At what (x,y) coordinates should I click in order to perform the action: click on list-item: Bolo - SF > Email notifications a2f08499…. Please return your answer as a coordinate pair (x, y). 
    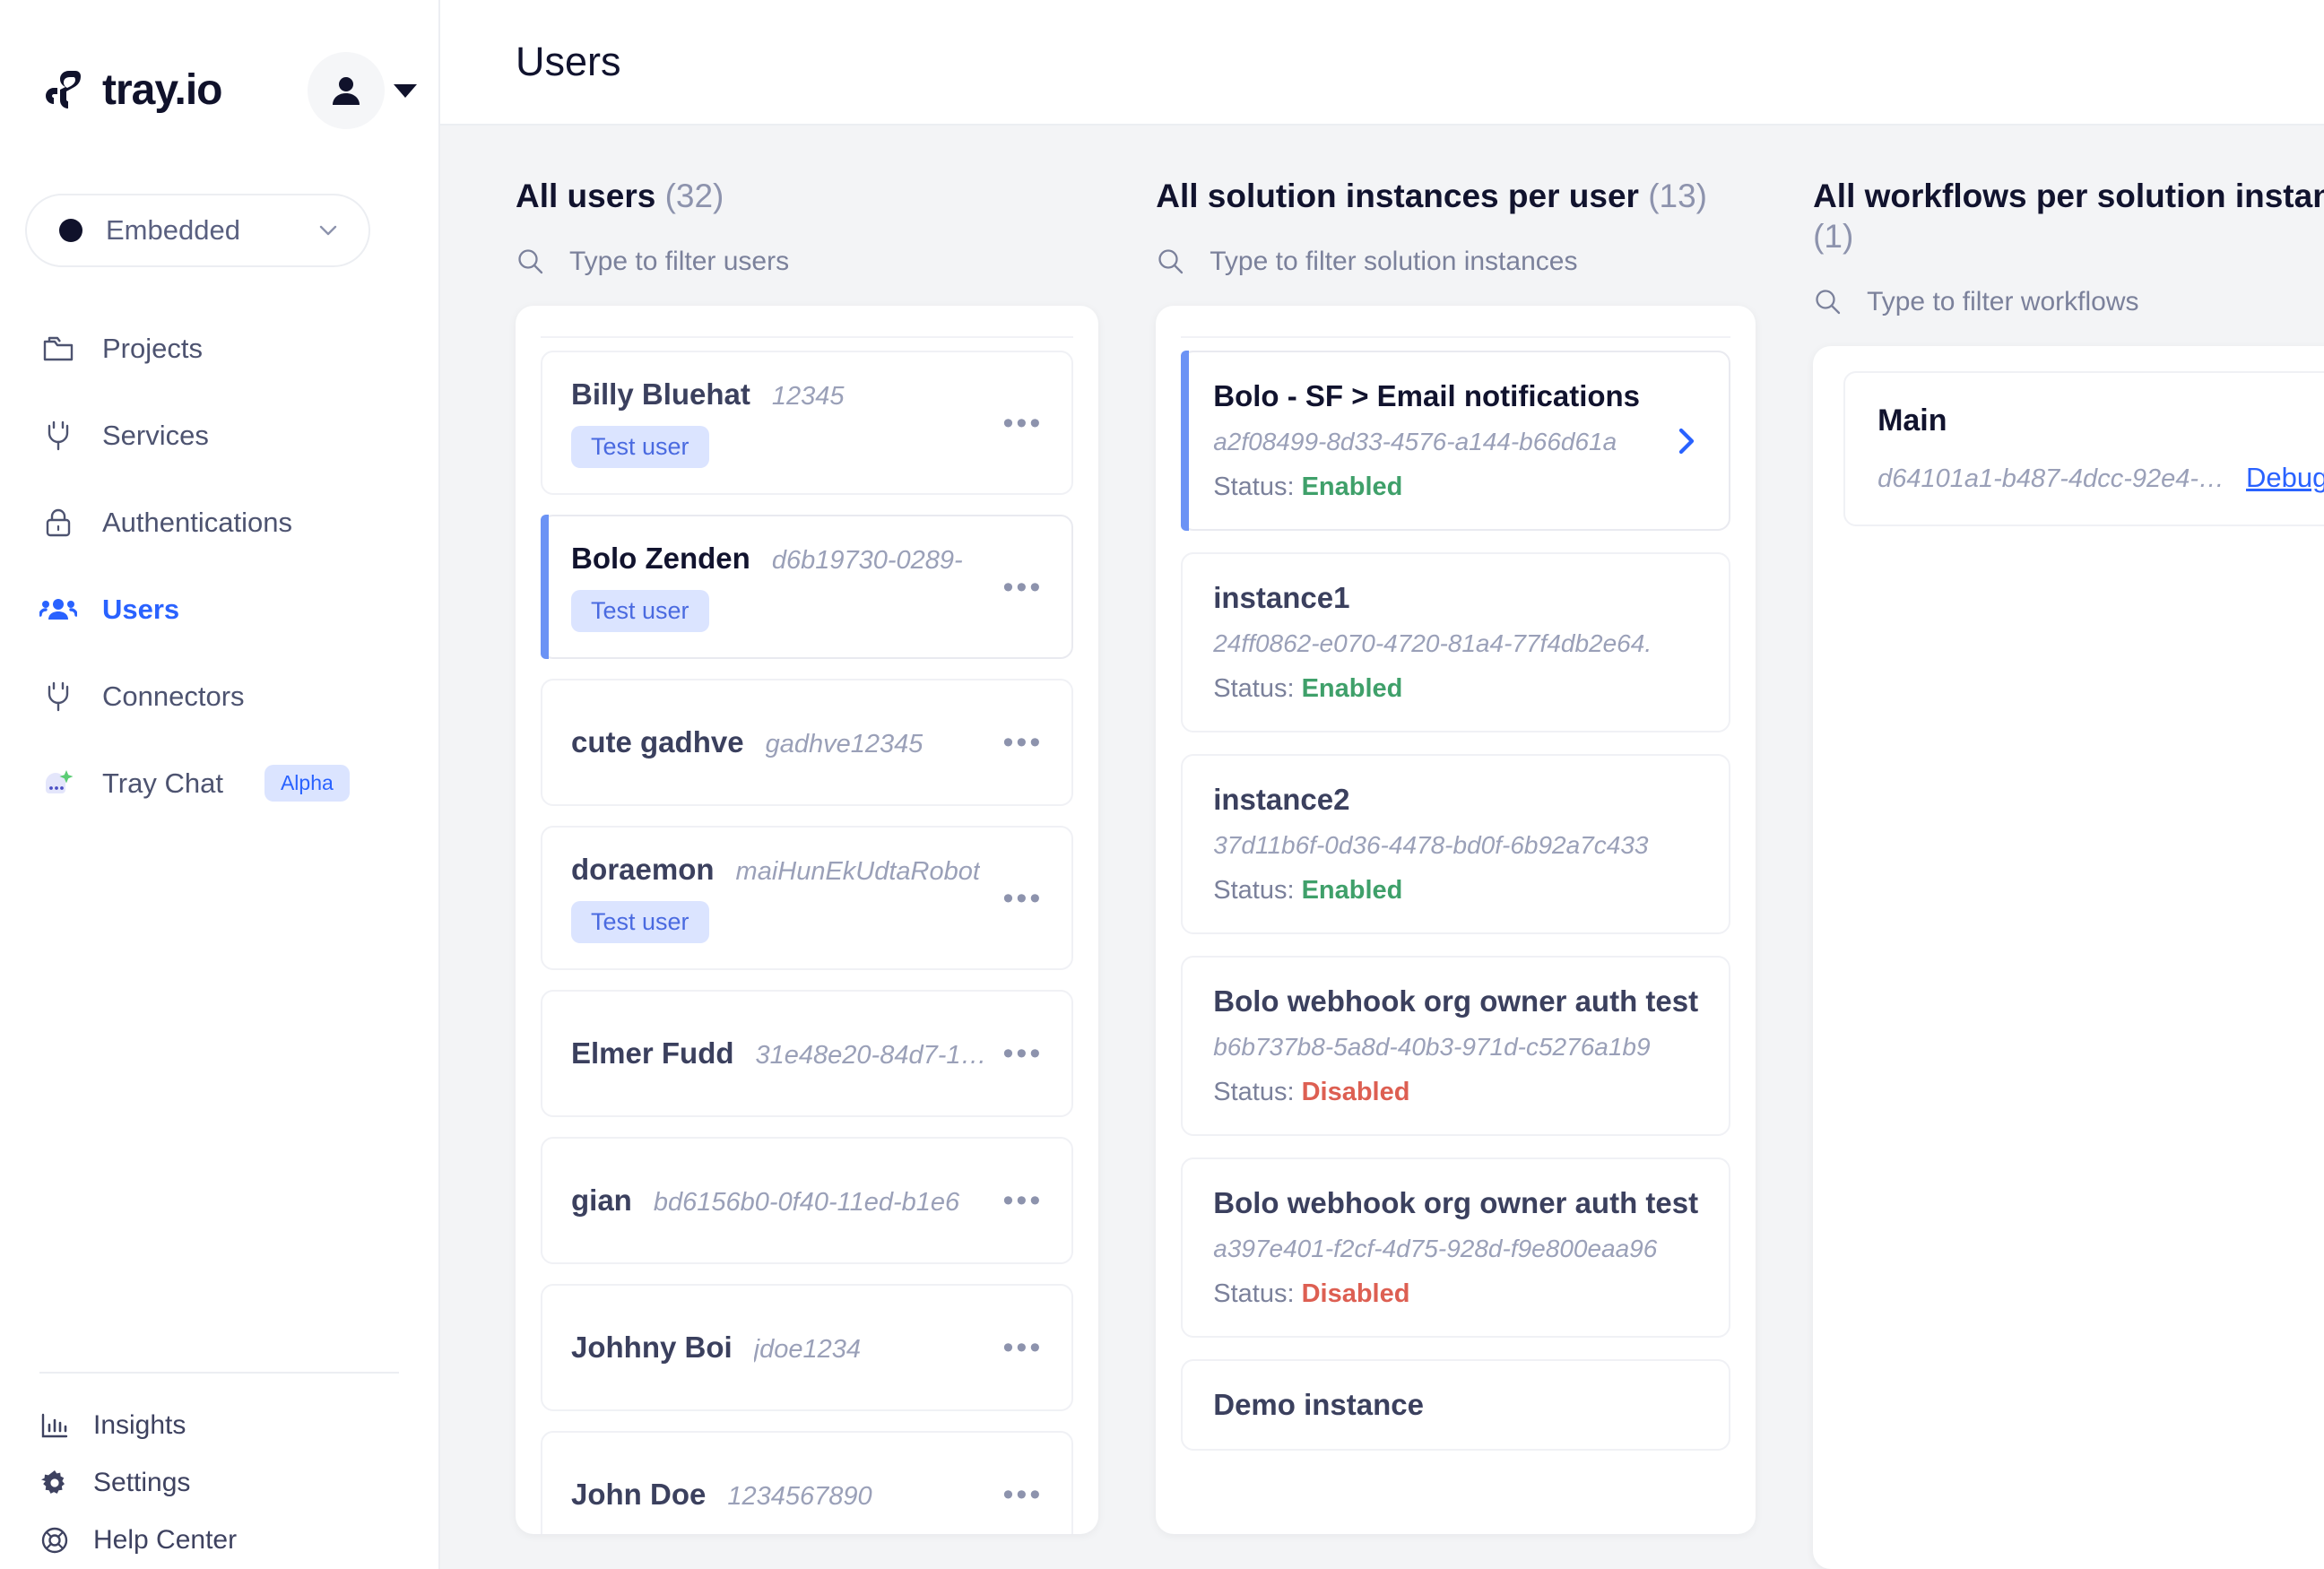
    Looking at the image, I should click on (1456, 442).